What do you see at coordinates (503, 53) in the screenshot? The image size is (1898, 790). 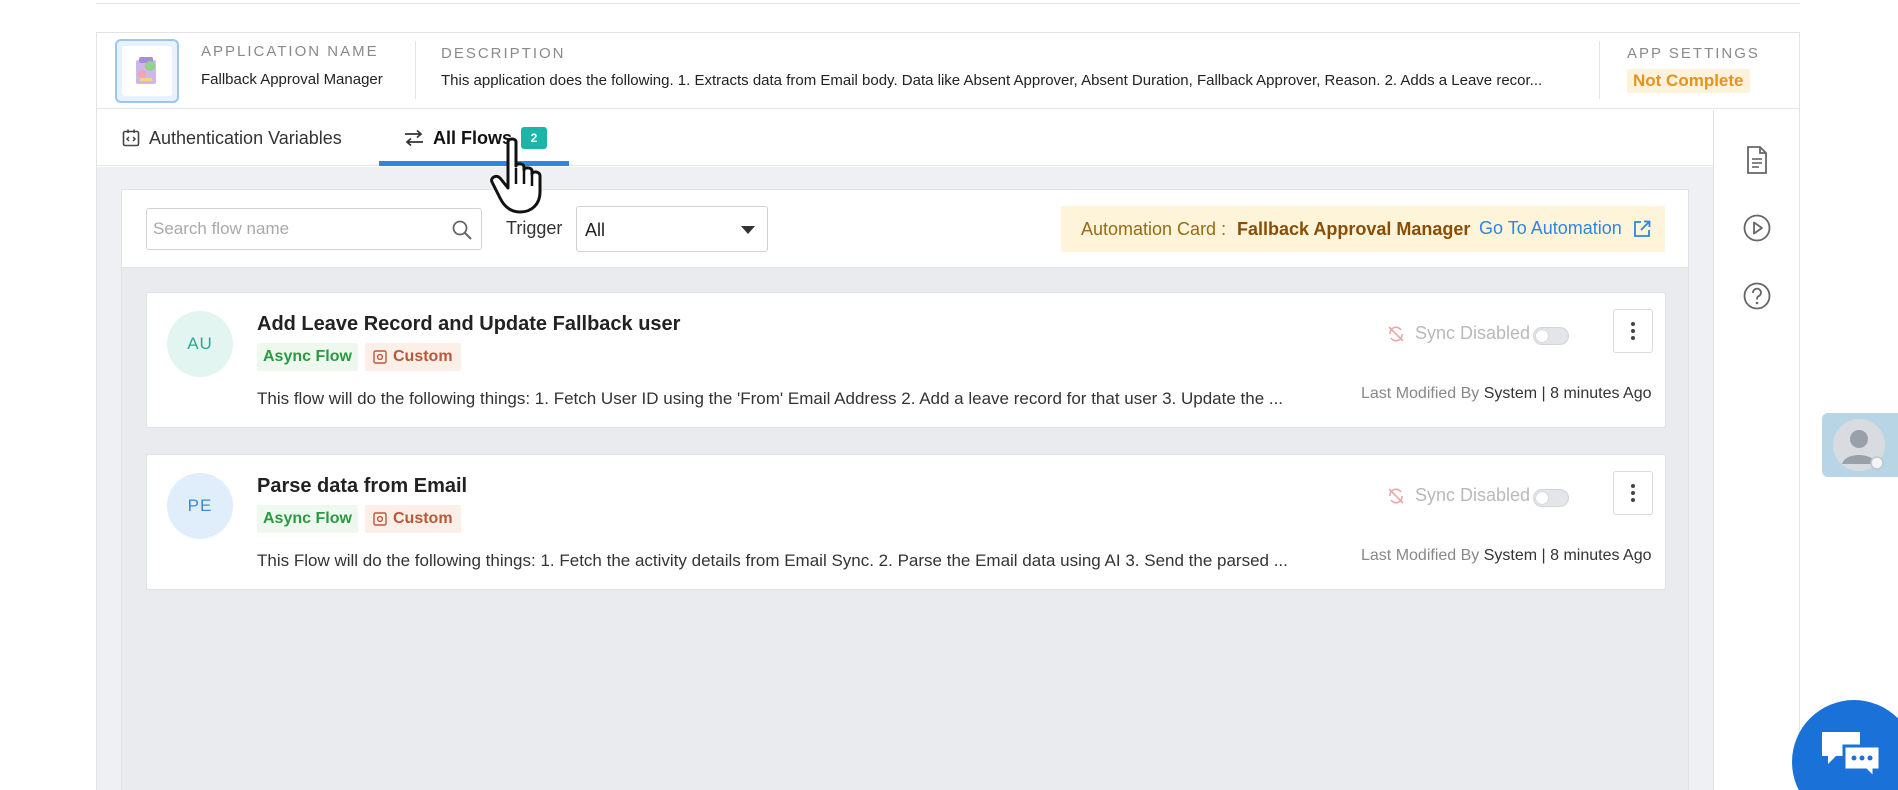 I see `description-label: DESCRIPTION` at bounding box center [503, 53].